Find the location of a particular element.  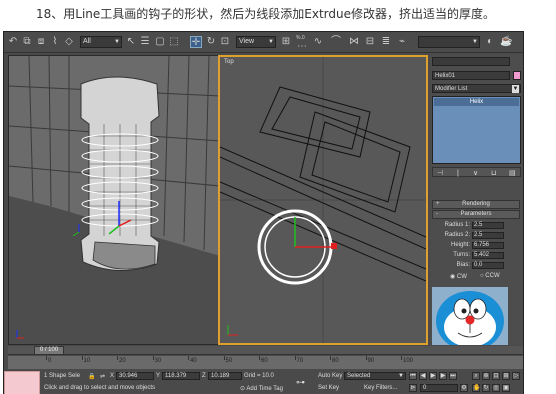

zoom-all-icon: ⊕ is located at coordinates (486, 376).